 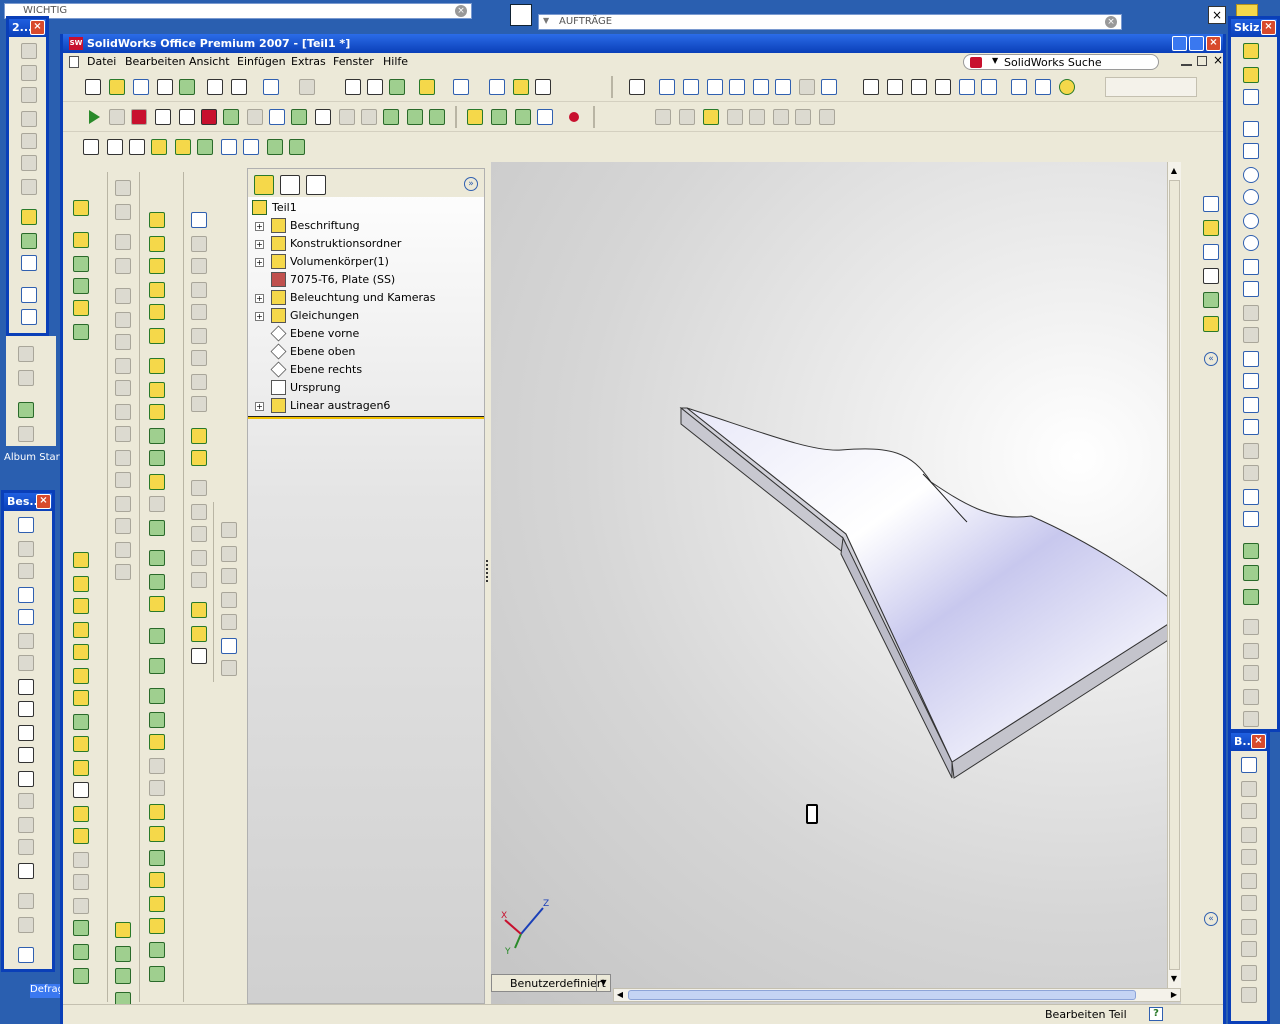 I want to click on draft-icon, so click(x=157, y=458).